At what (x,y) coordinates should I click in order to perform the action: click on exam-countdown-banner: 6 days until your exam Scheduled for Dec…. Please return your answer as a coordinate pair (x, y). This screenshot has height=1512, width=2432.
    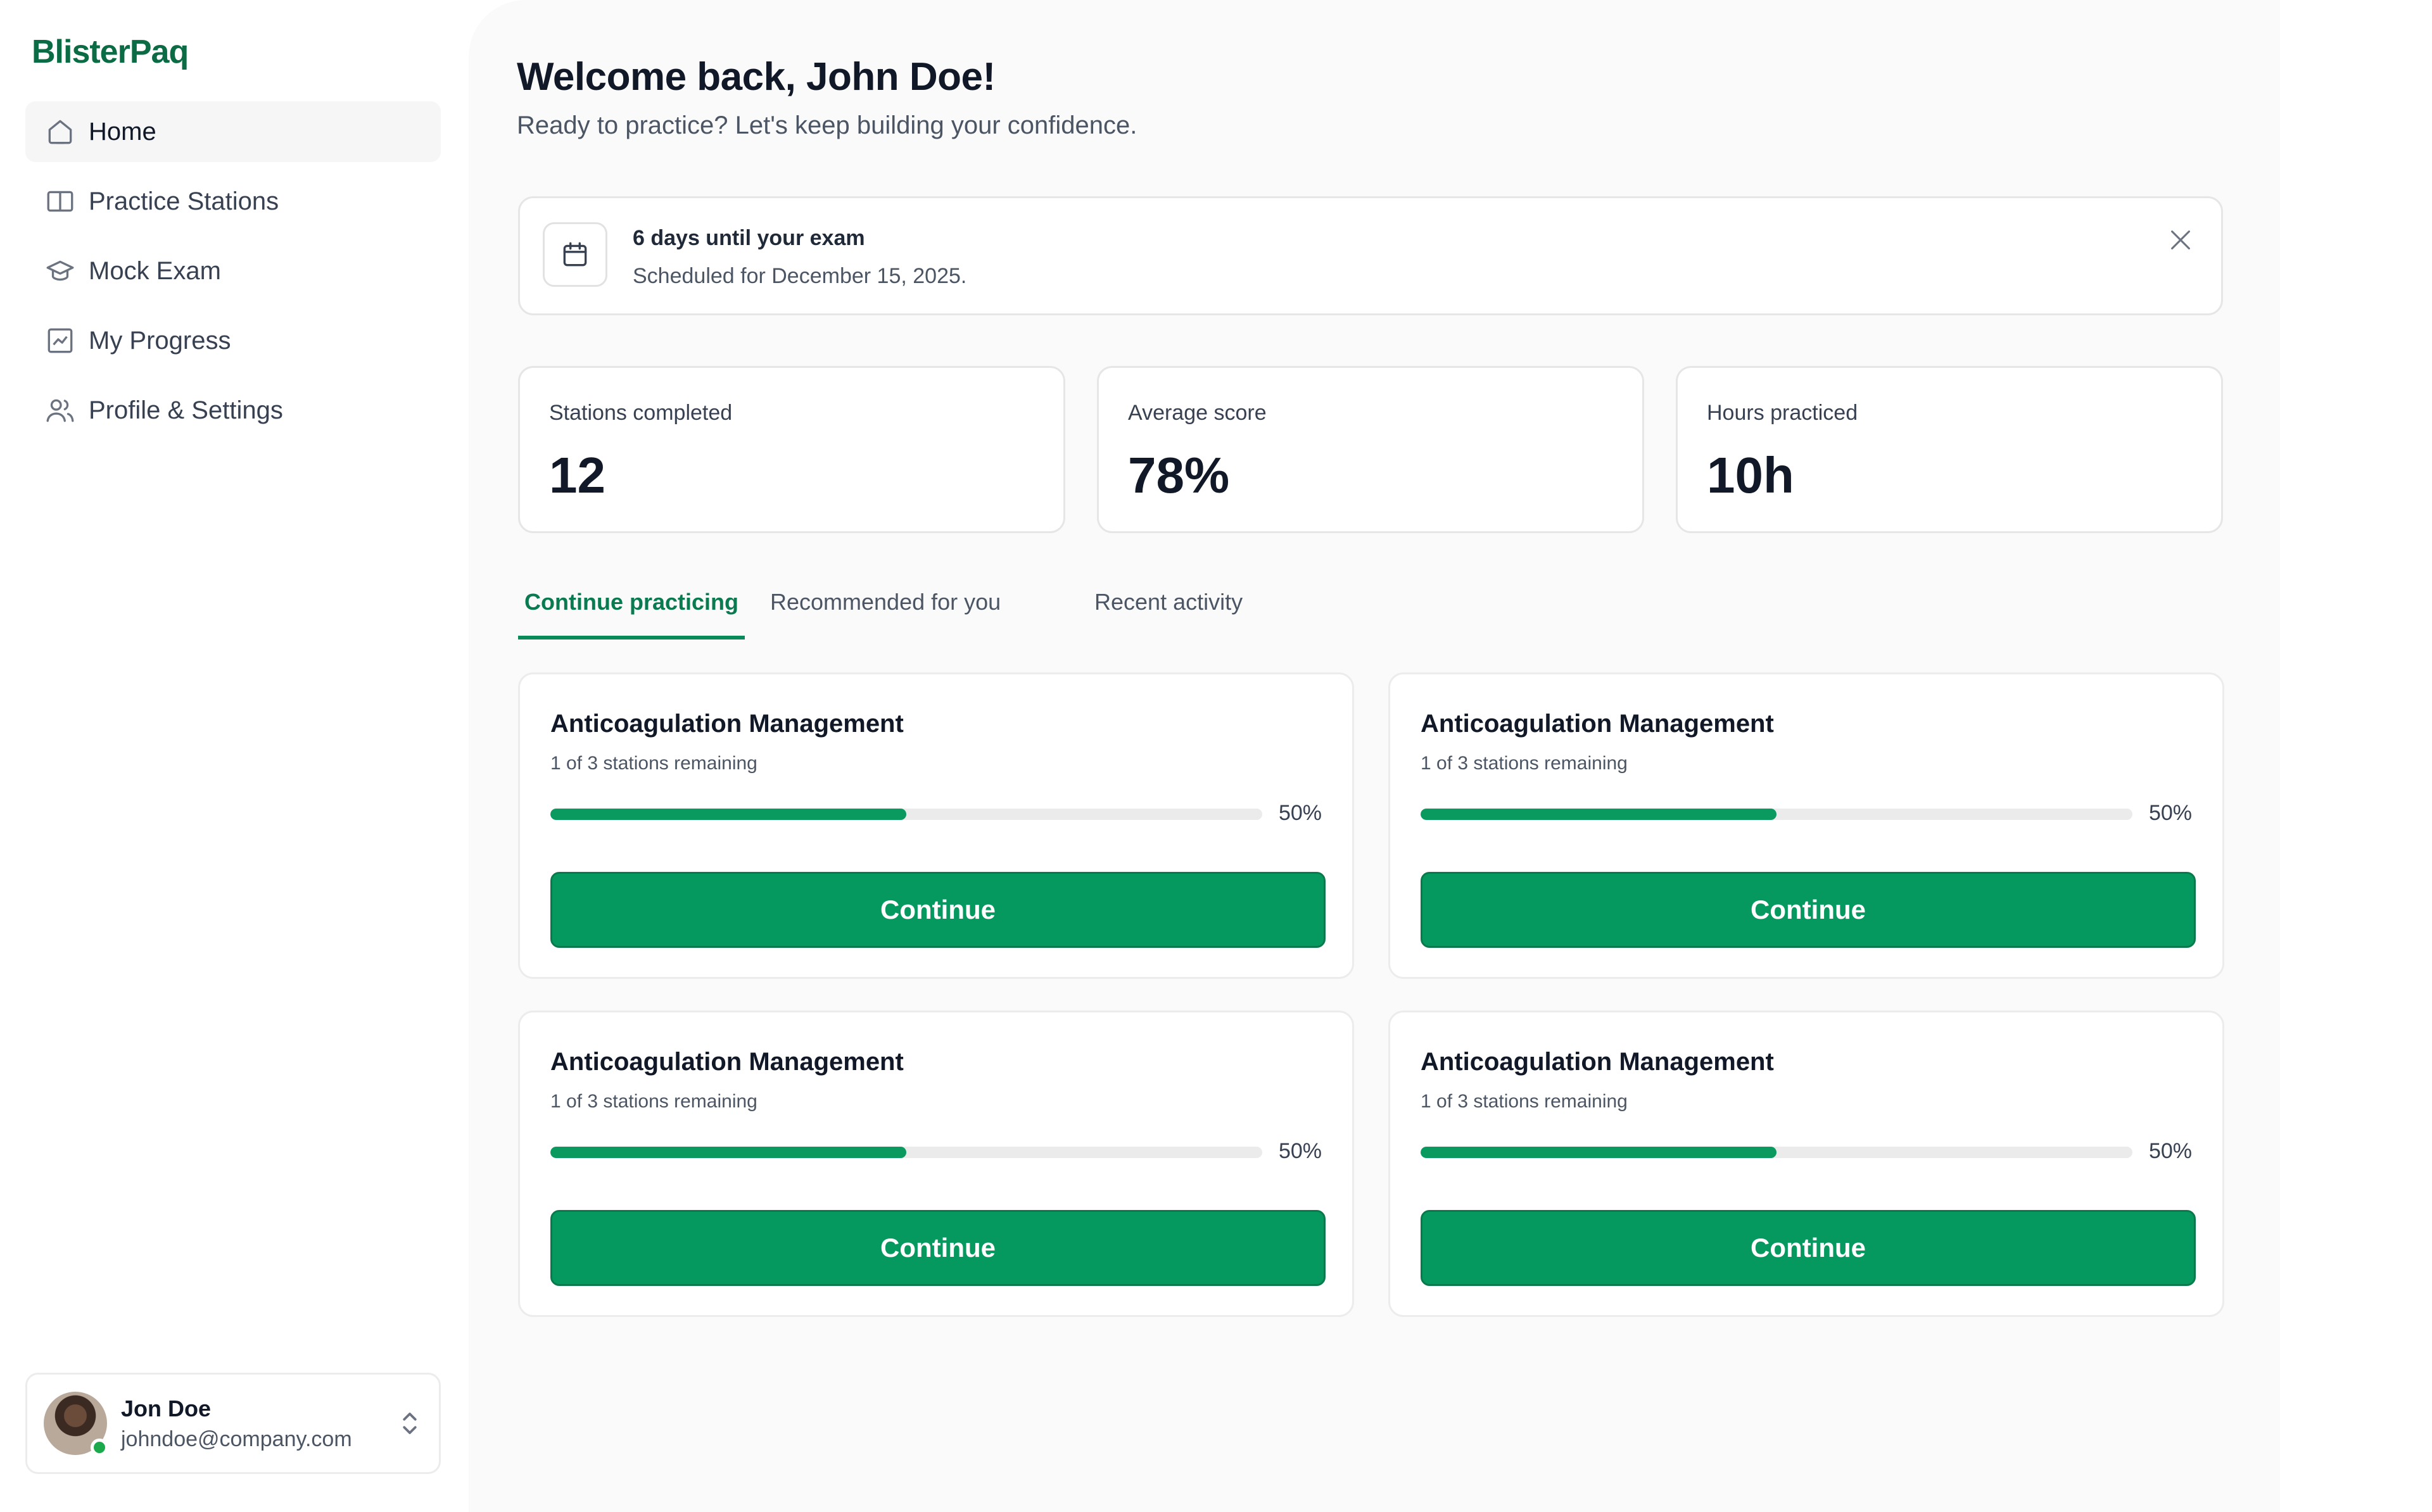
    Looking at the image, I should click on (1370, 255).